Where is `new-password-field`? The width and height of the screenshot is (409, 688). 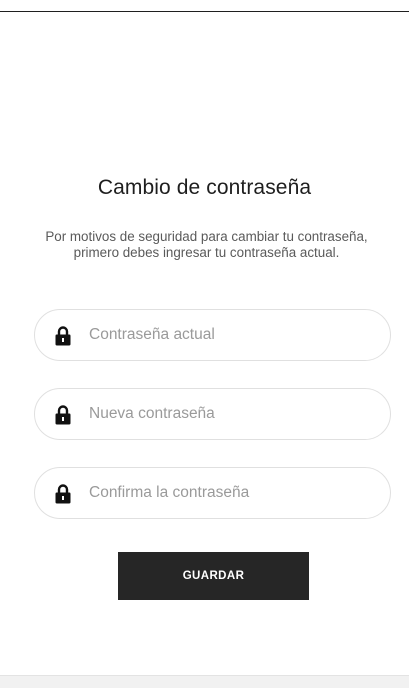 new-password-field is located at coordinates (212, 414).